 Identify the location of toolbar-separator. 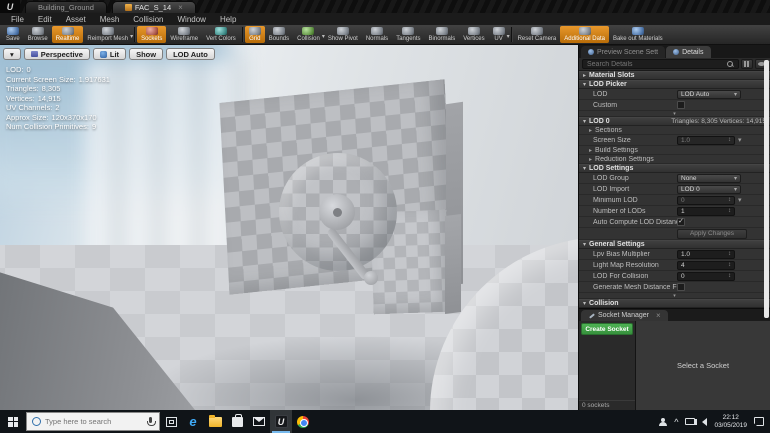
(511, 34).